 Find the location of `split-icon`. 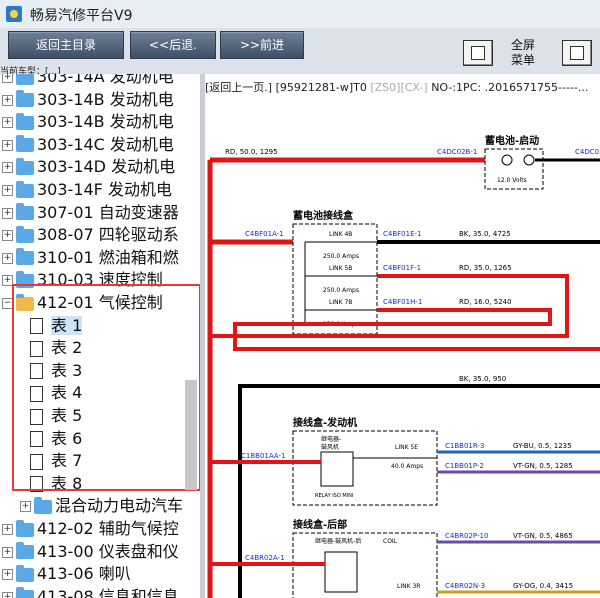

split-icon is located at coordinates (577, 53).